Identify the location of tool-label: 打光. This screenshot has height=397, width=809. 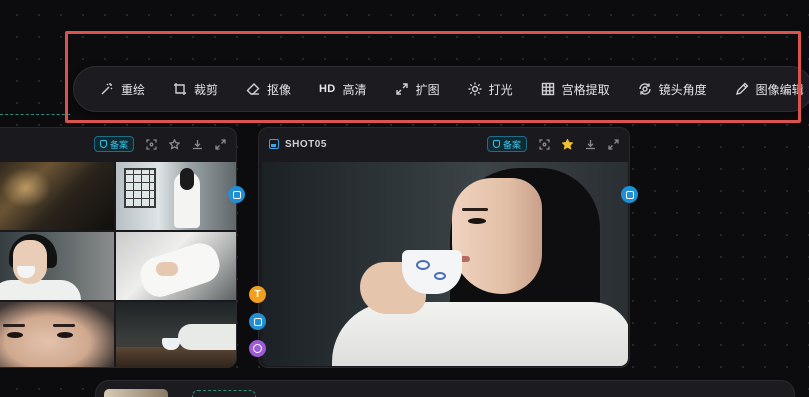
(500, 89).